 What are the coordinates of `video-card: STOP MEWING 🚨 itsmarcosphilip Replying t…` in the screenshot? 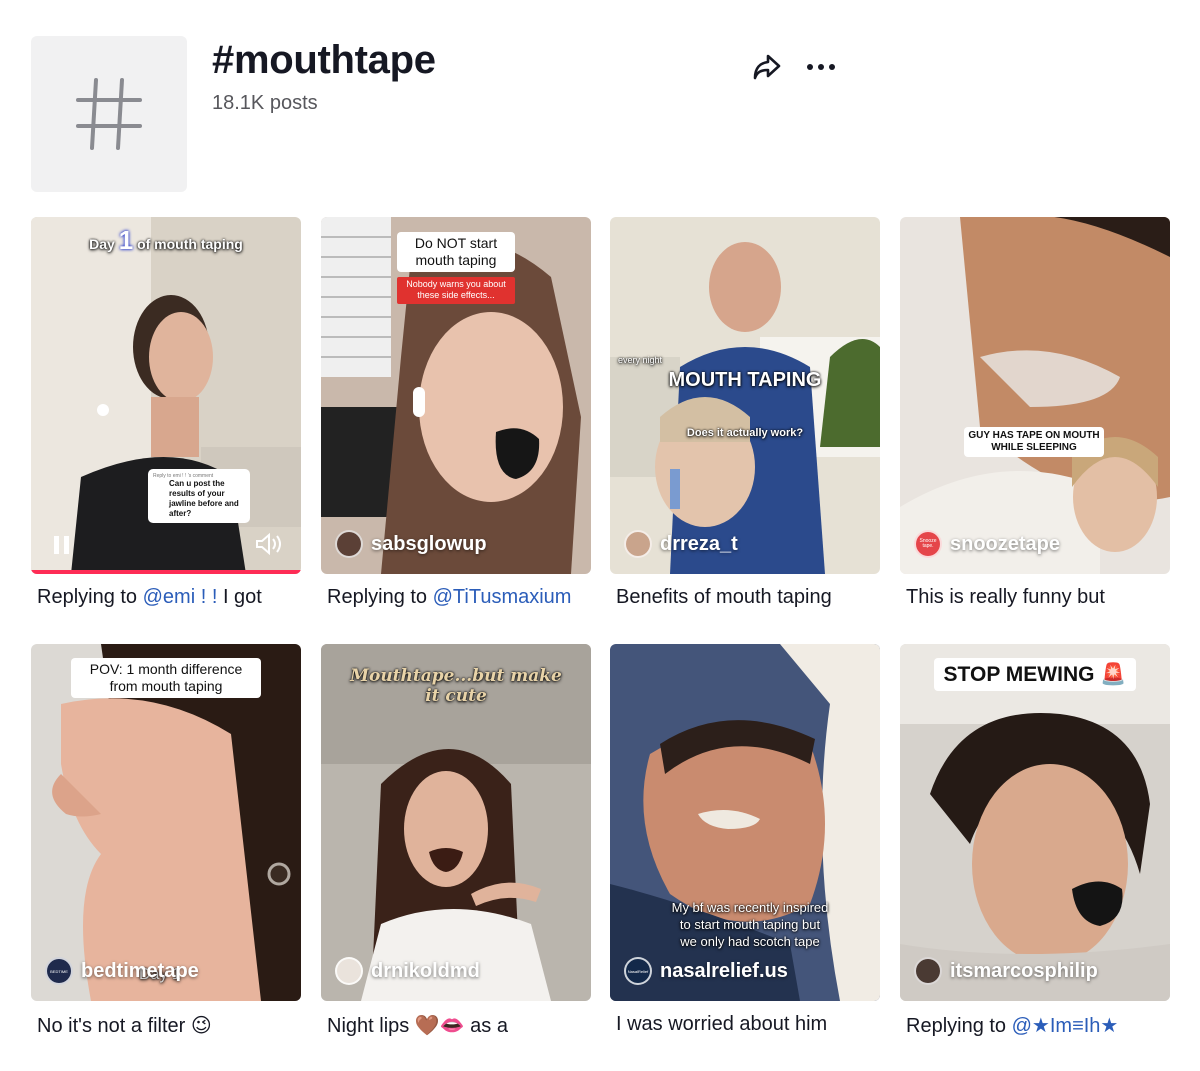 It's located at (1035, 841).